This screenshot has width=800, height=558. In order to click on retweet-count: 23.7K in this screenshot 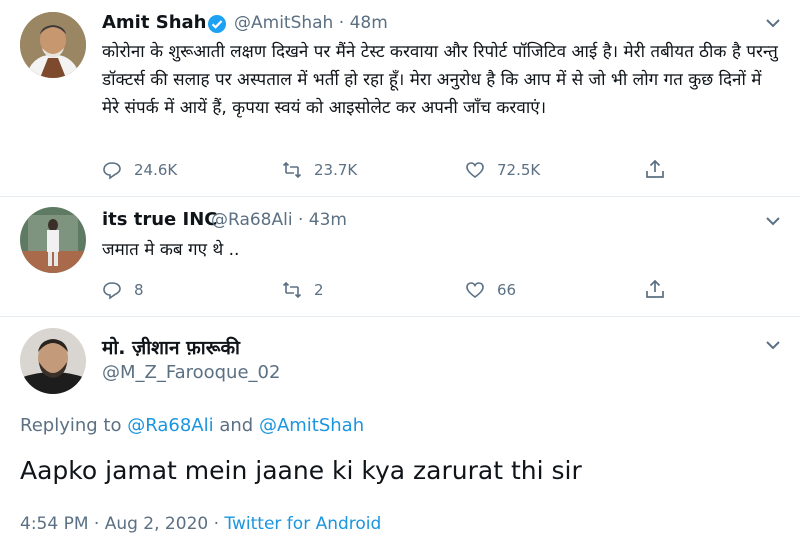, I will do `click(336, 170)`.